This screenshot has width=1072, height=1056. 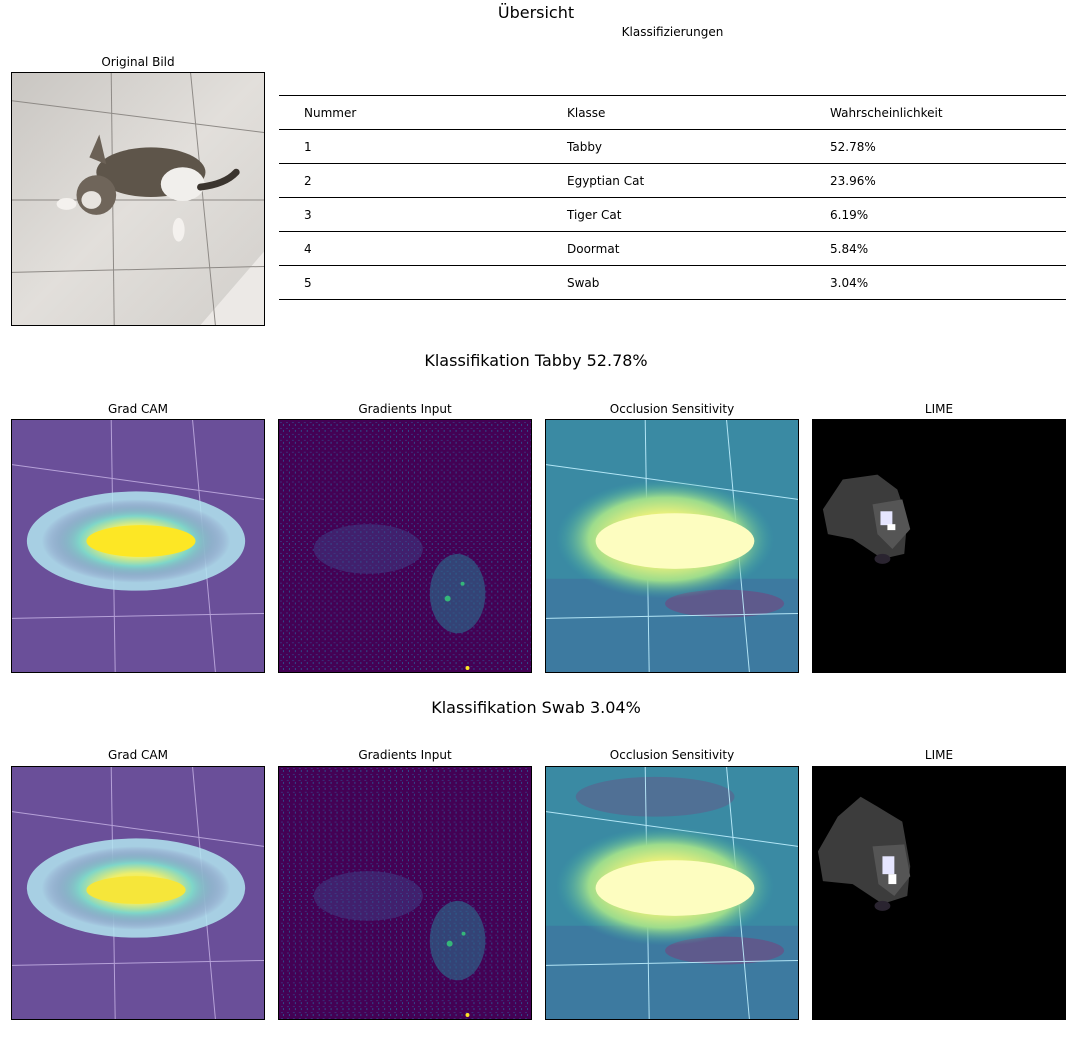 I want to click on table-cell: Tiger Cat, so click(x=673, y=214).